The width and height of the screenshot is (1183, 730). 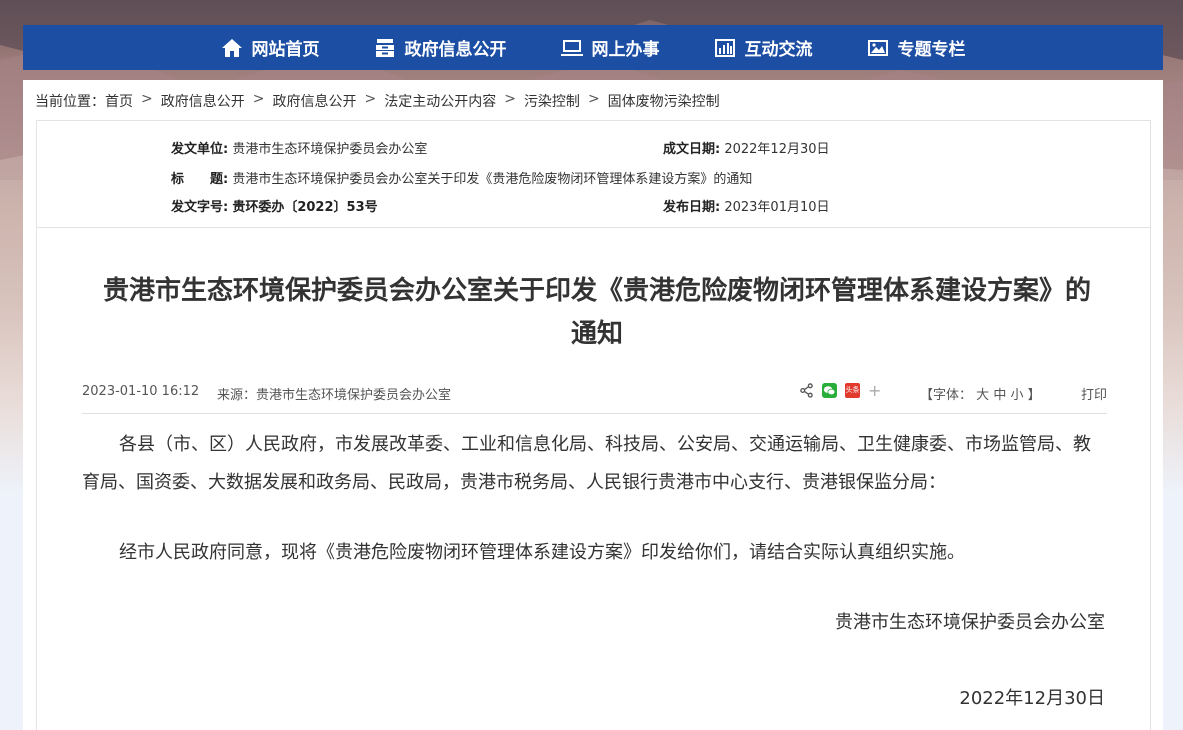 I want to click on meta-label: 发文字号:, so click(x=200, y=207).